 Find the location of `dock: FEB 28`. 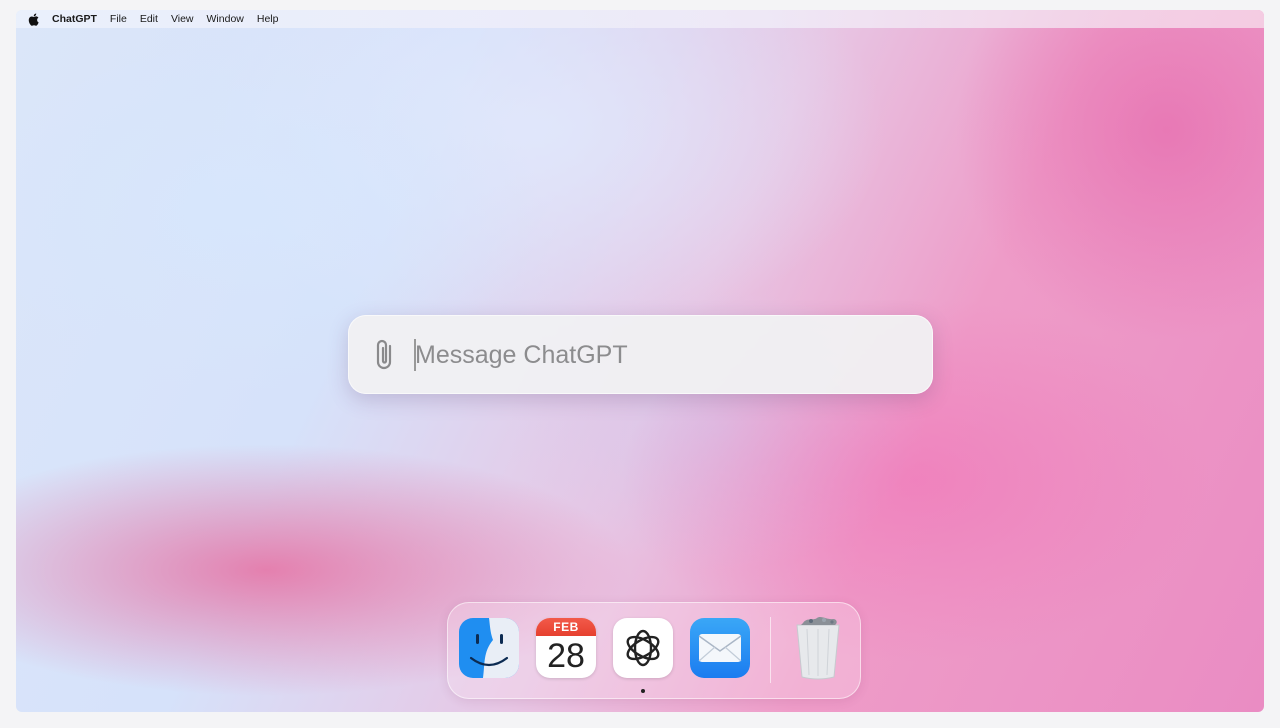

dock: FEB 28 is located at coordinates (654, 650).